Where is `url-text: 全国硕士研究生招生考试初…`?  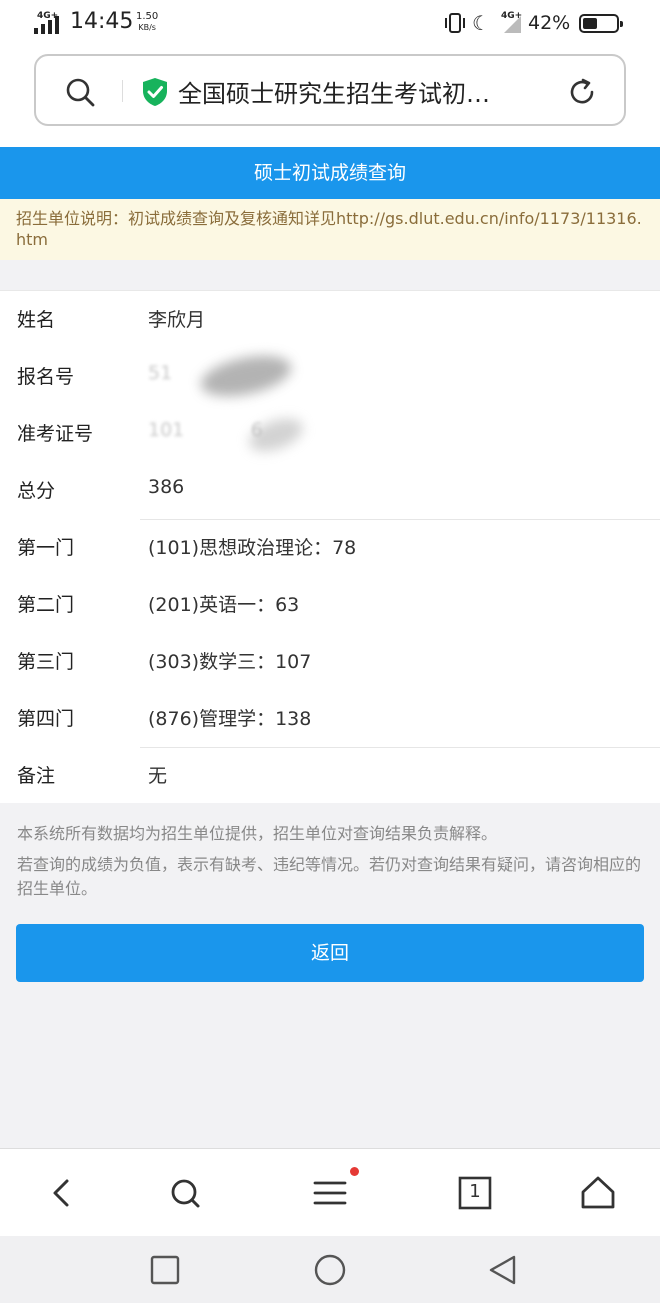 url-text: 全国硕士研究生招生考试初… is located at coordinates (364, 91).